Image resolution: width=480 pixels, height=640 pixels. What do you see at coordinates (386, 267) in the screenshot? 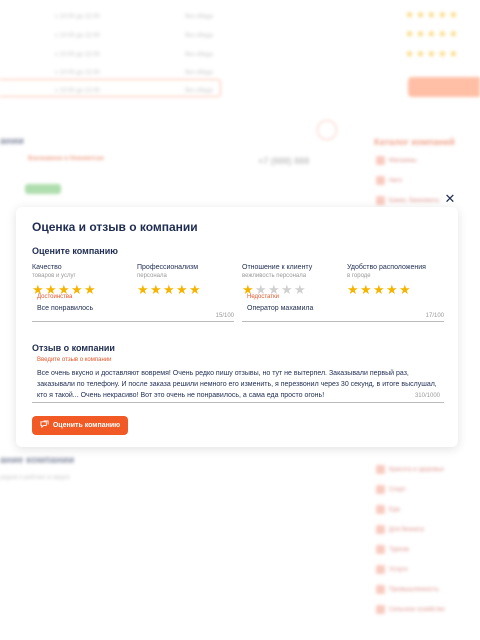
I see `criterion-name: Удобство расположения` at bounding box center [386, 267].